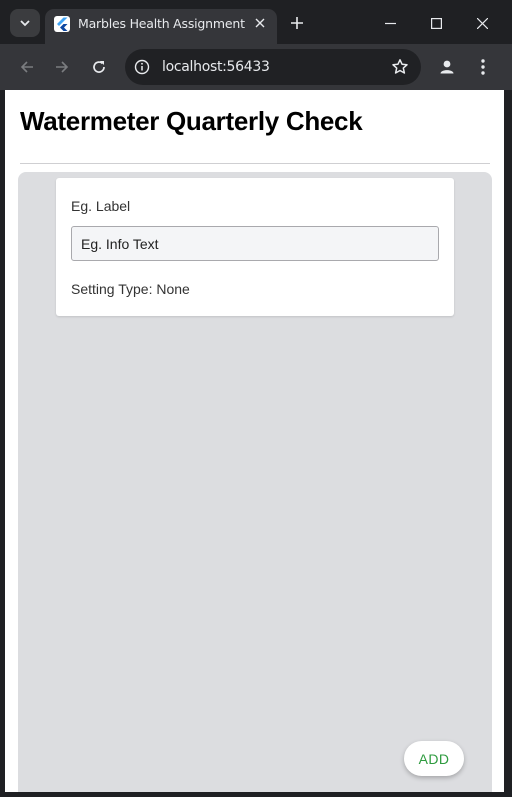  I want to click on person-icon, so click(447, 67).